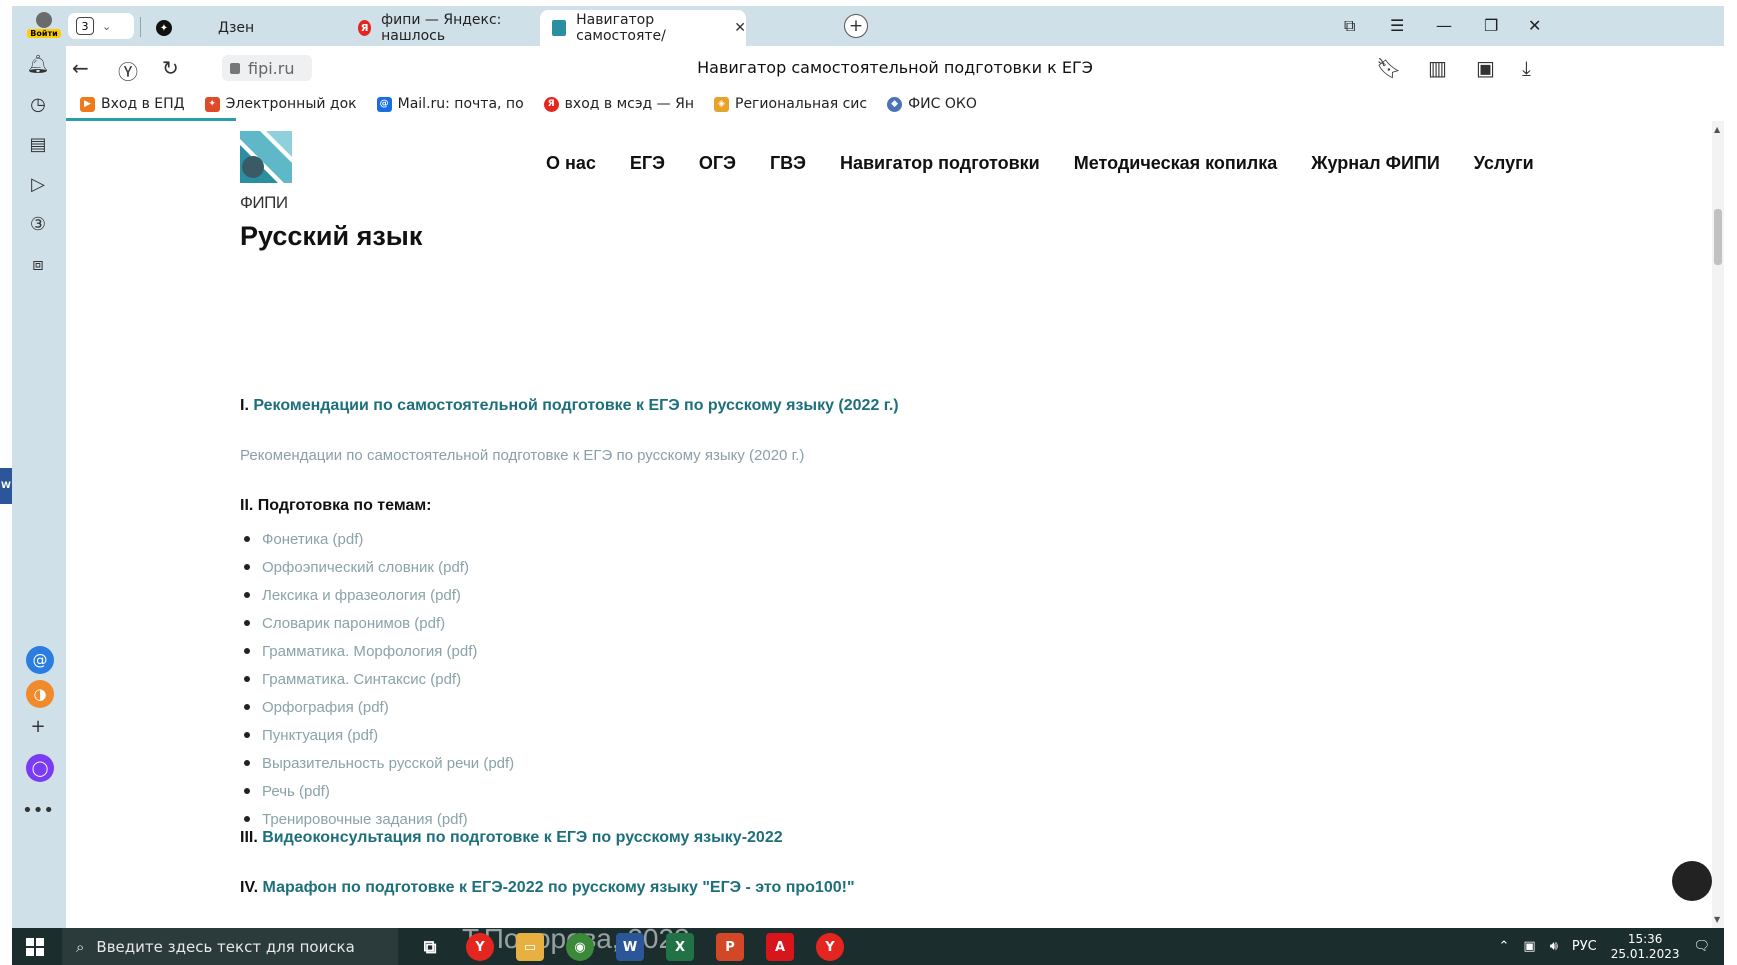 The image size is (1737, 965). I want to click on mail-app-icon: @, so click(40, 660).